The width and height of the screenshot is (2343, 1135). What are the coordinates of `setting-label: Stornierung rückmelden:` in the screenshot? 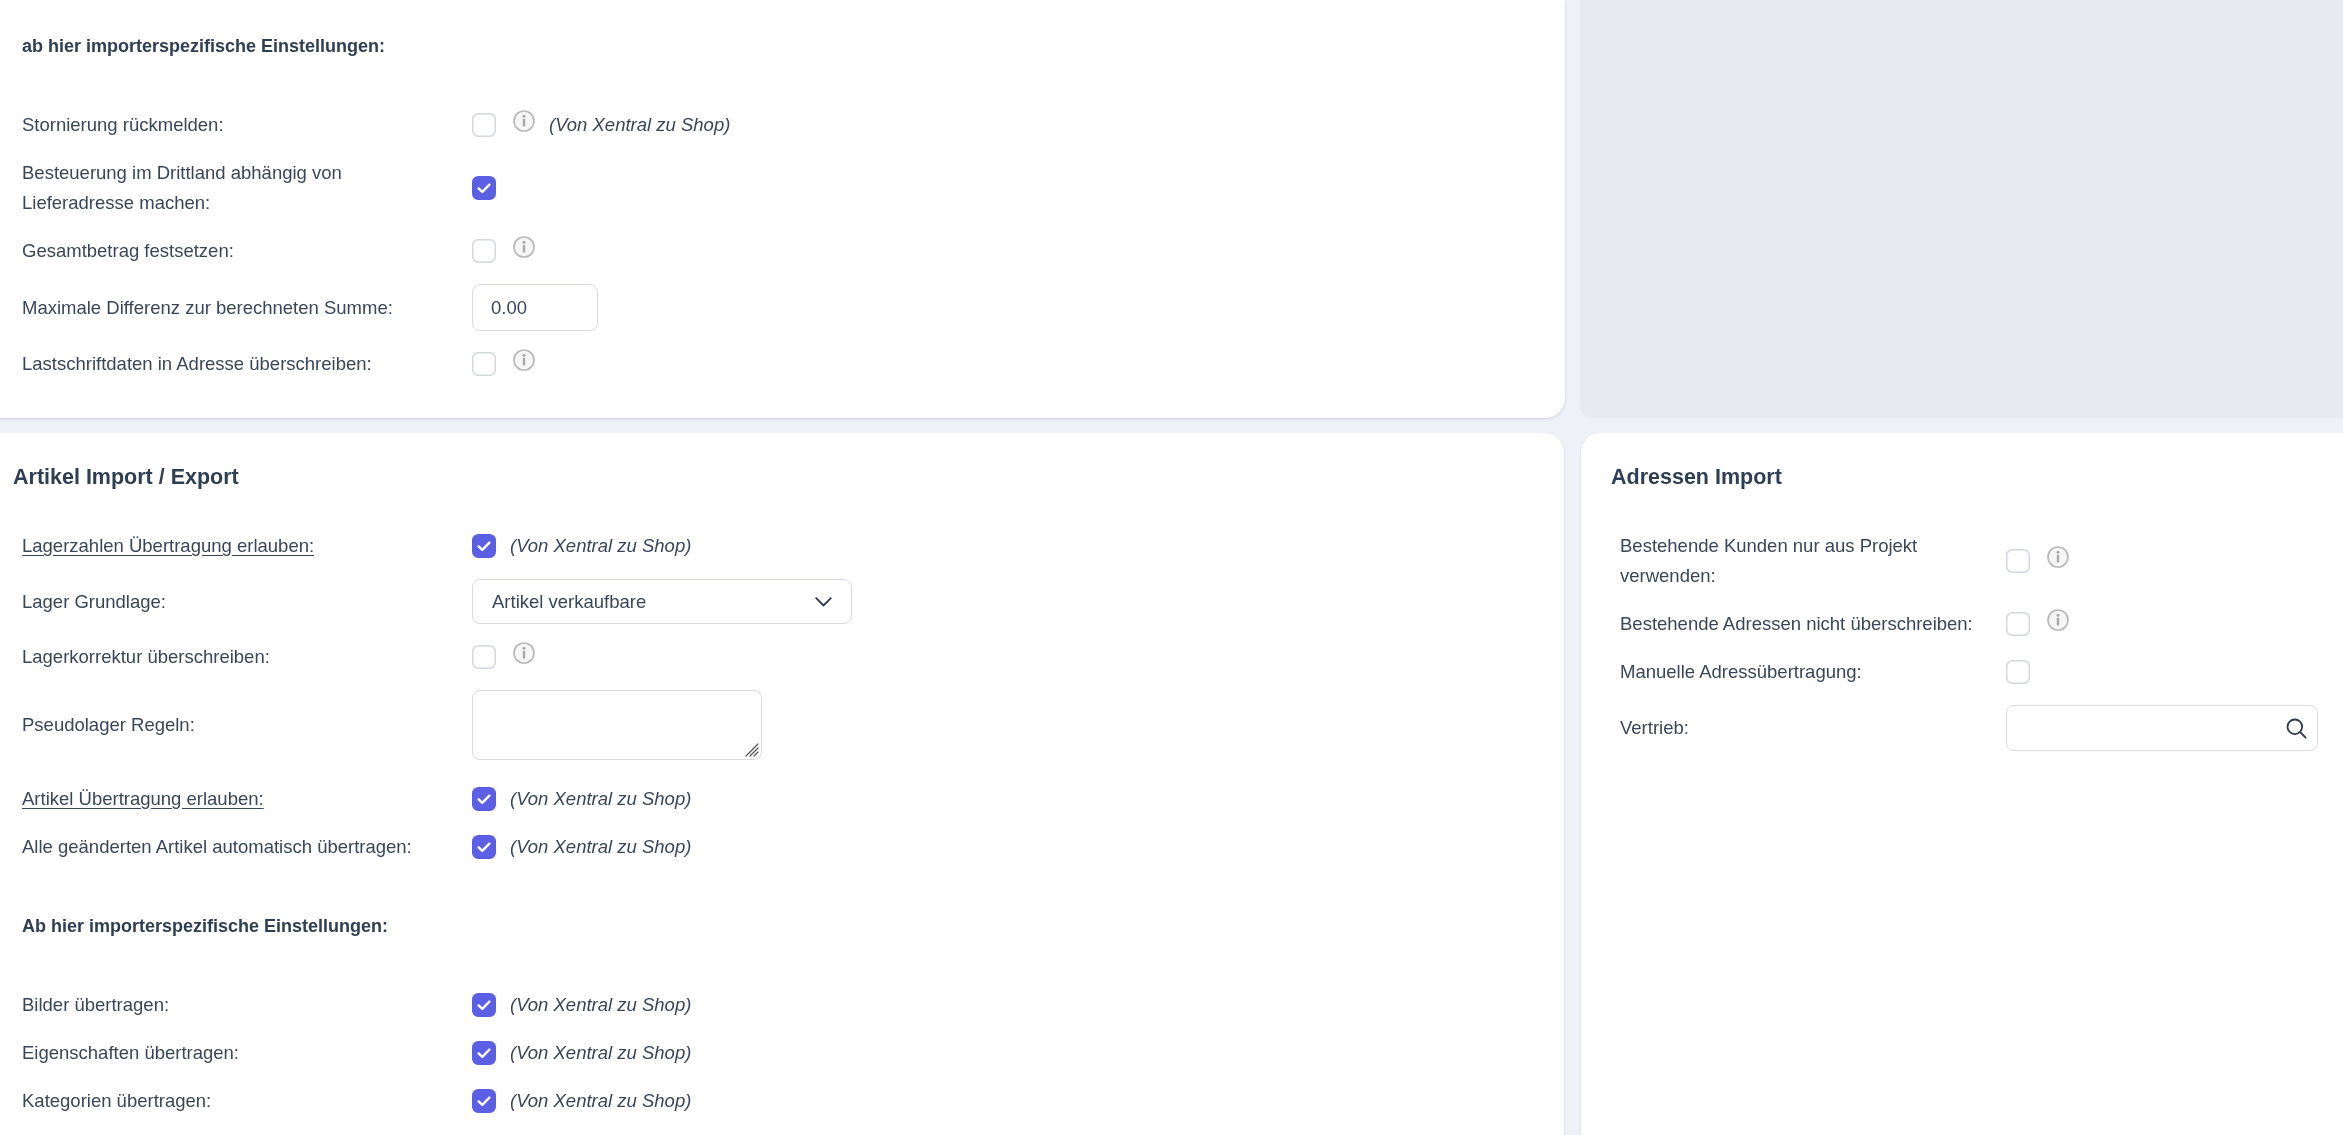 It's located at (123, 125).